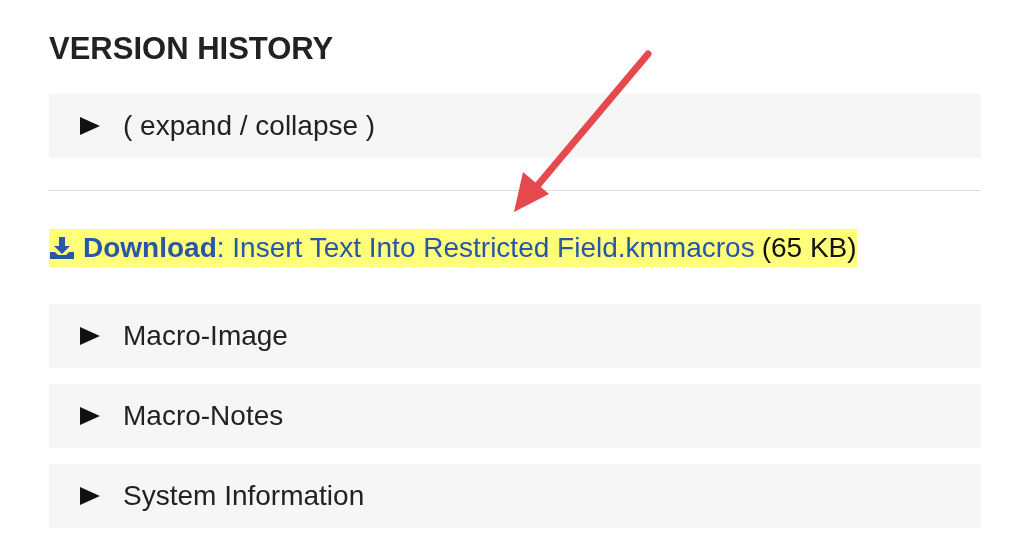  Describe the element at coordinates (62, 248) in the screenshot. I see `download-icon` at that location.